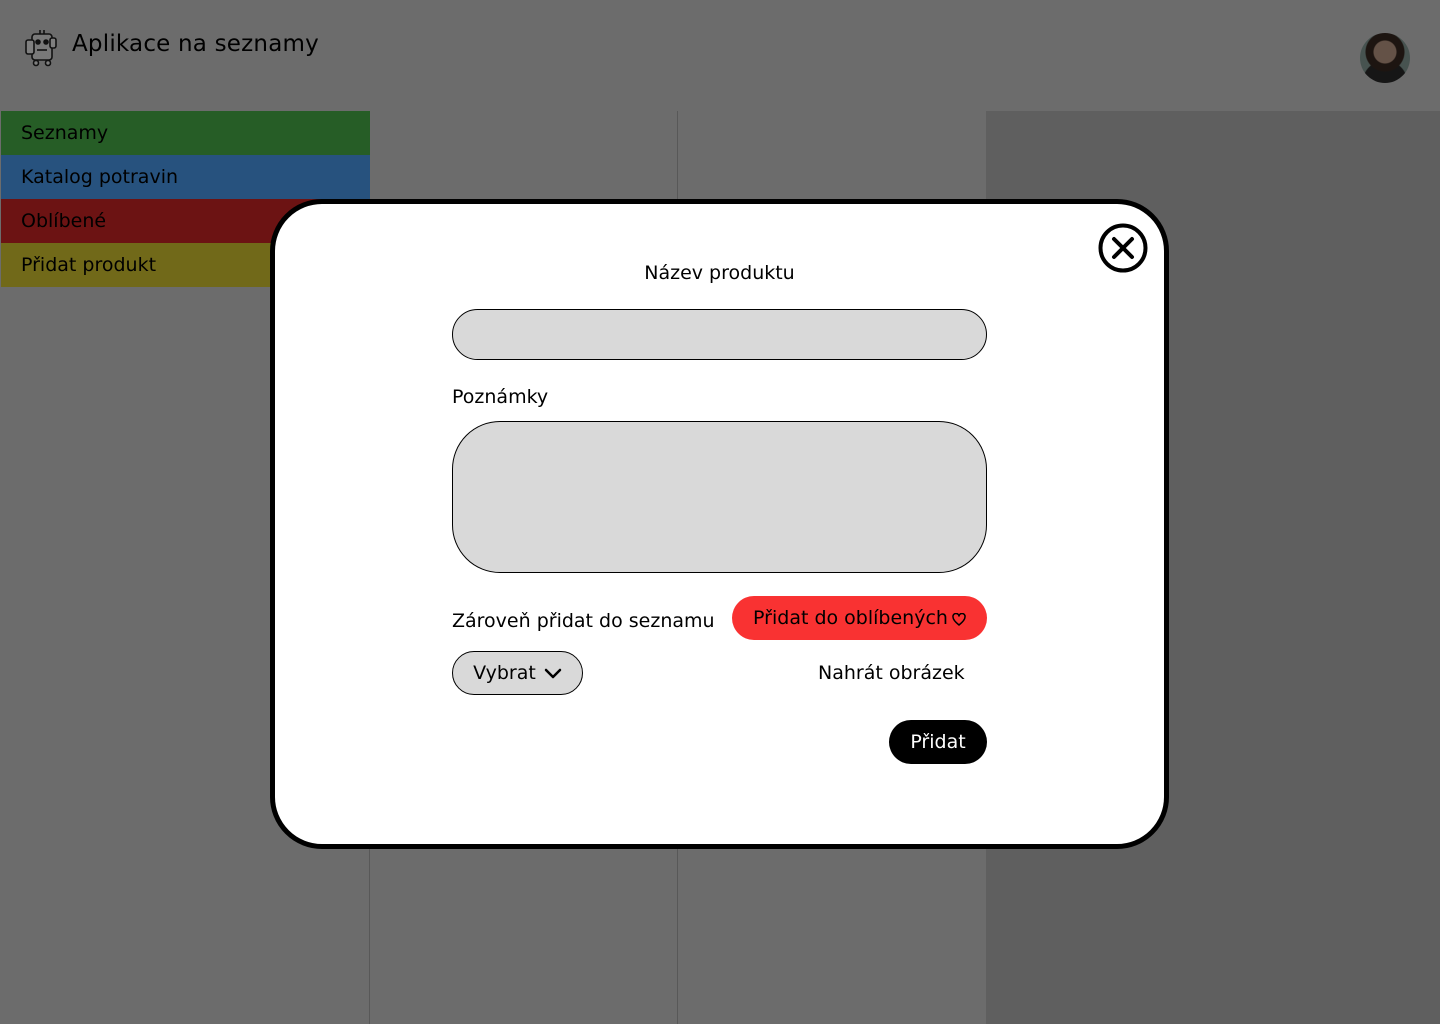 The height and width of the screenshot is (1024, 1440). Describe the element at coordinates (500, 397) in the screenshot. I see `notes-label: Poznámky` at that location.